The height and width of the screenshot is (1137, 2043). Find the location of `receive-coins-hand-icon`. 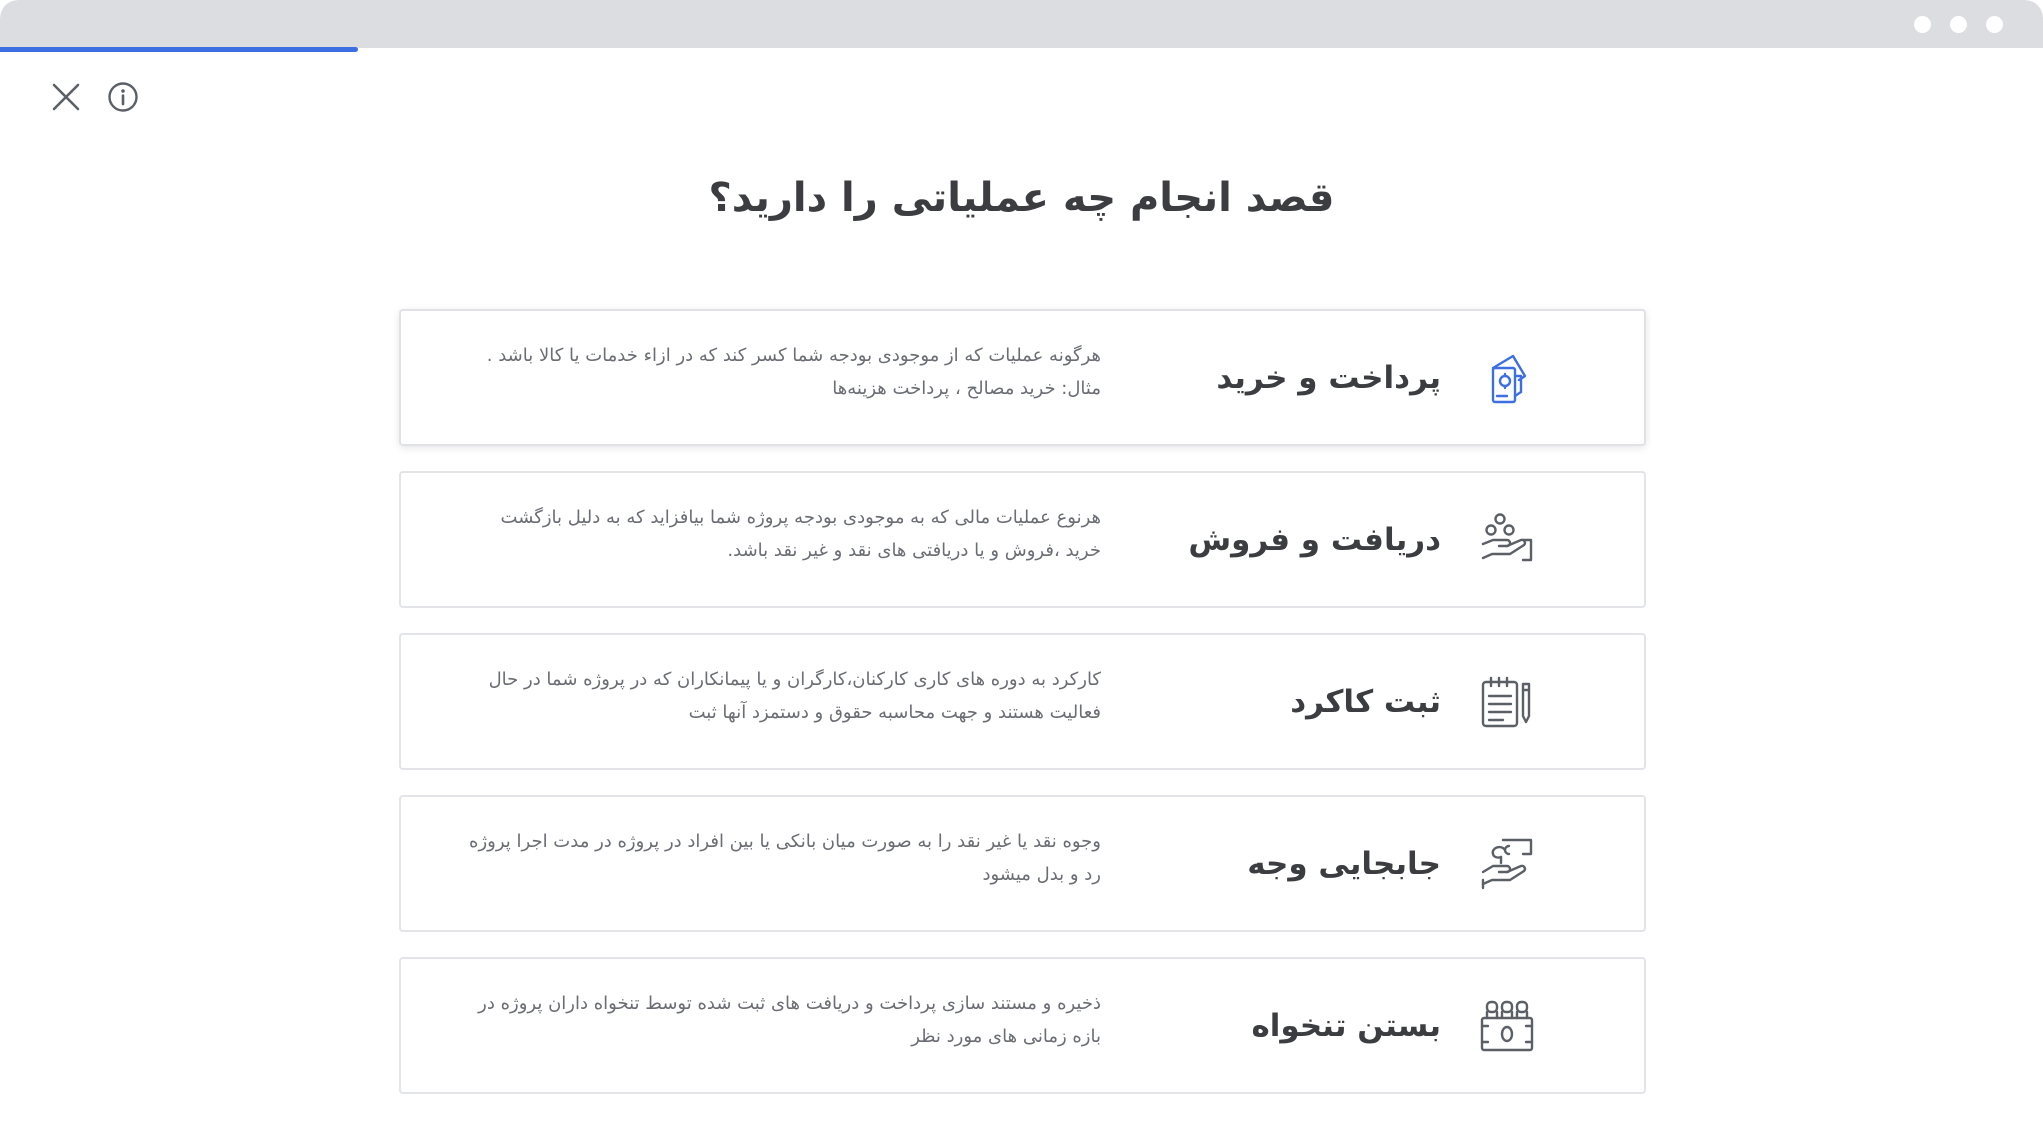

receive-coins-hand-icon is located at coordinates (1507, 537).